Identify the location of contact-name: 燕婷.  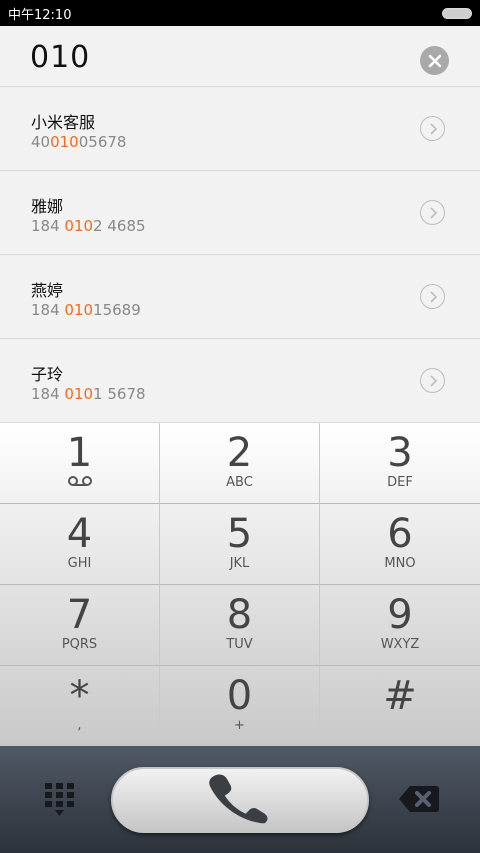
(47, 290).